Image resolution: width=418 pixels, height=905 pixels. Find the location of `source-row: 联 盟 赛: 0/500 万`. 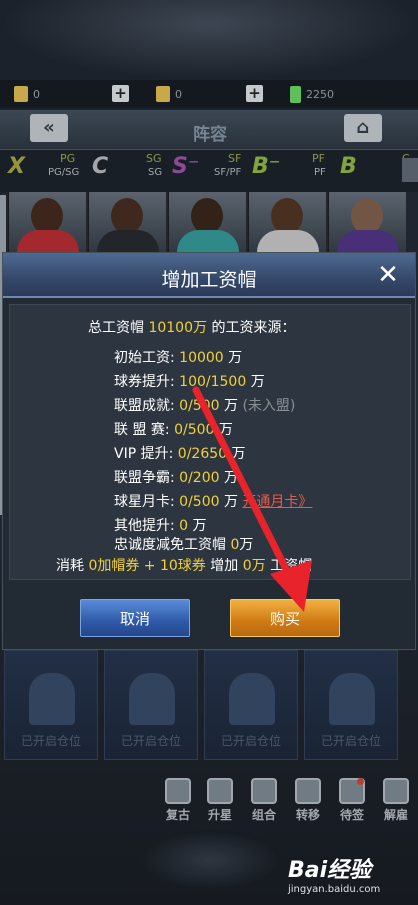

source-row: 联 盟 赛: 0/500 万 is located at coordinates (173, 429).